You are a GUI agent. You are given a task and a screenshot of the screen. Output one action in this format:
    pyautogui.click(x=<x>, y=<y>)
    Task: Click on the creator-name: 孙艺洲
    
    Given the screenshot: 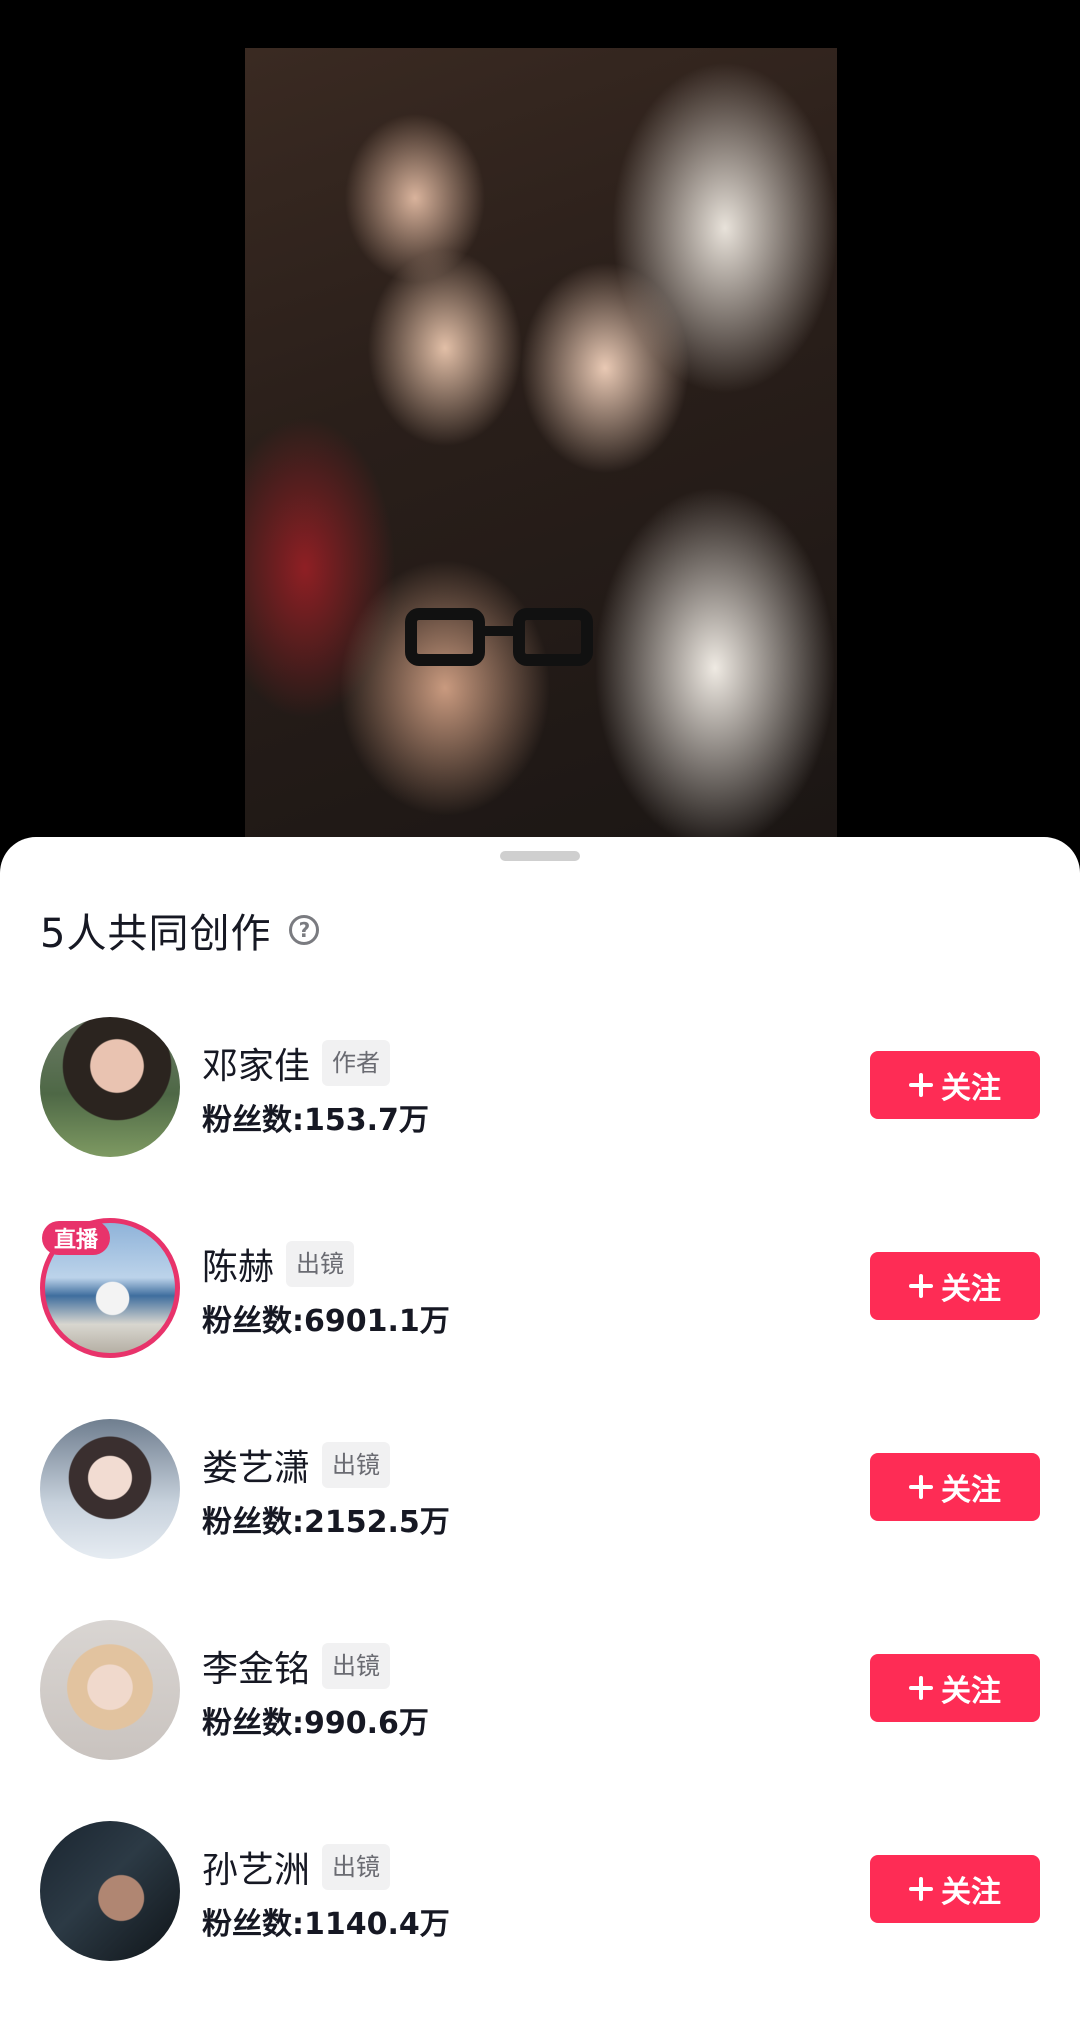 What is the action you would take?
    pyautogui.click(x=256, y=1867)
    